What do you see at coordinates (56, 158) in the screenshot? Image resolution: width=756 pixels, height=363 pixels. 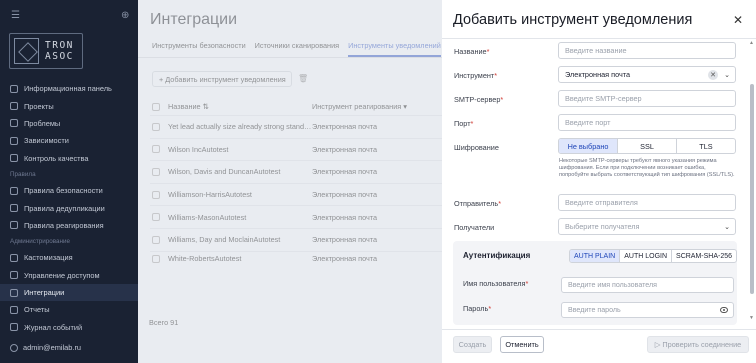 I see `sidebar-item-label: Контроль качества` at bounding box center [56, 158].